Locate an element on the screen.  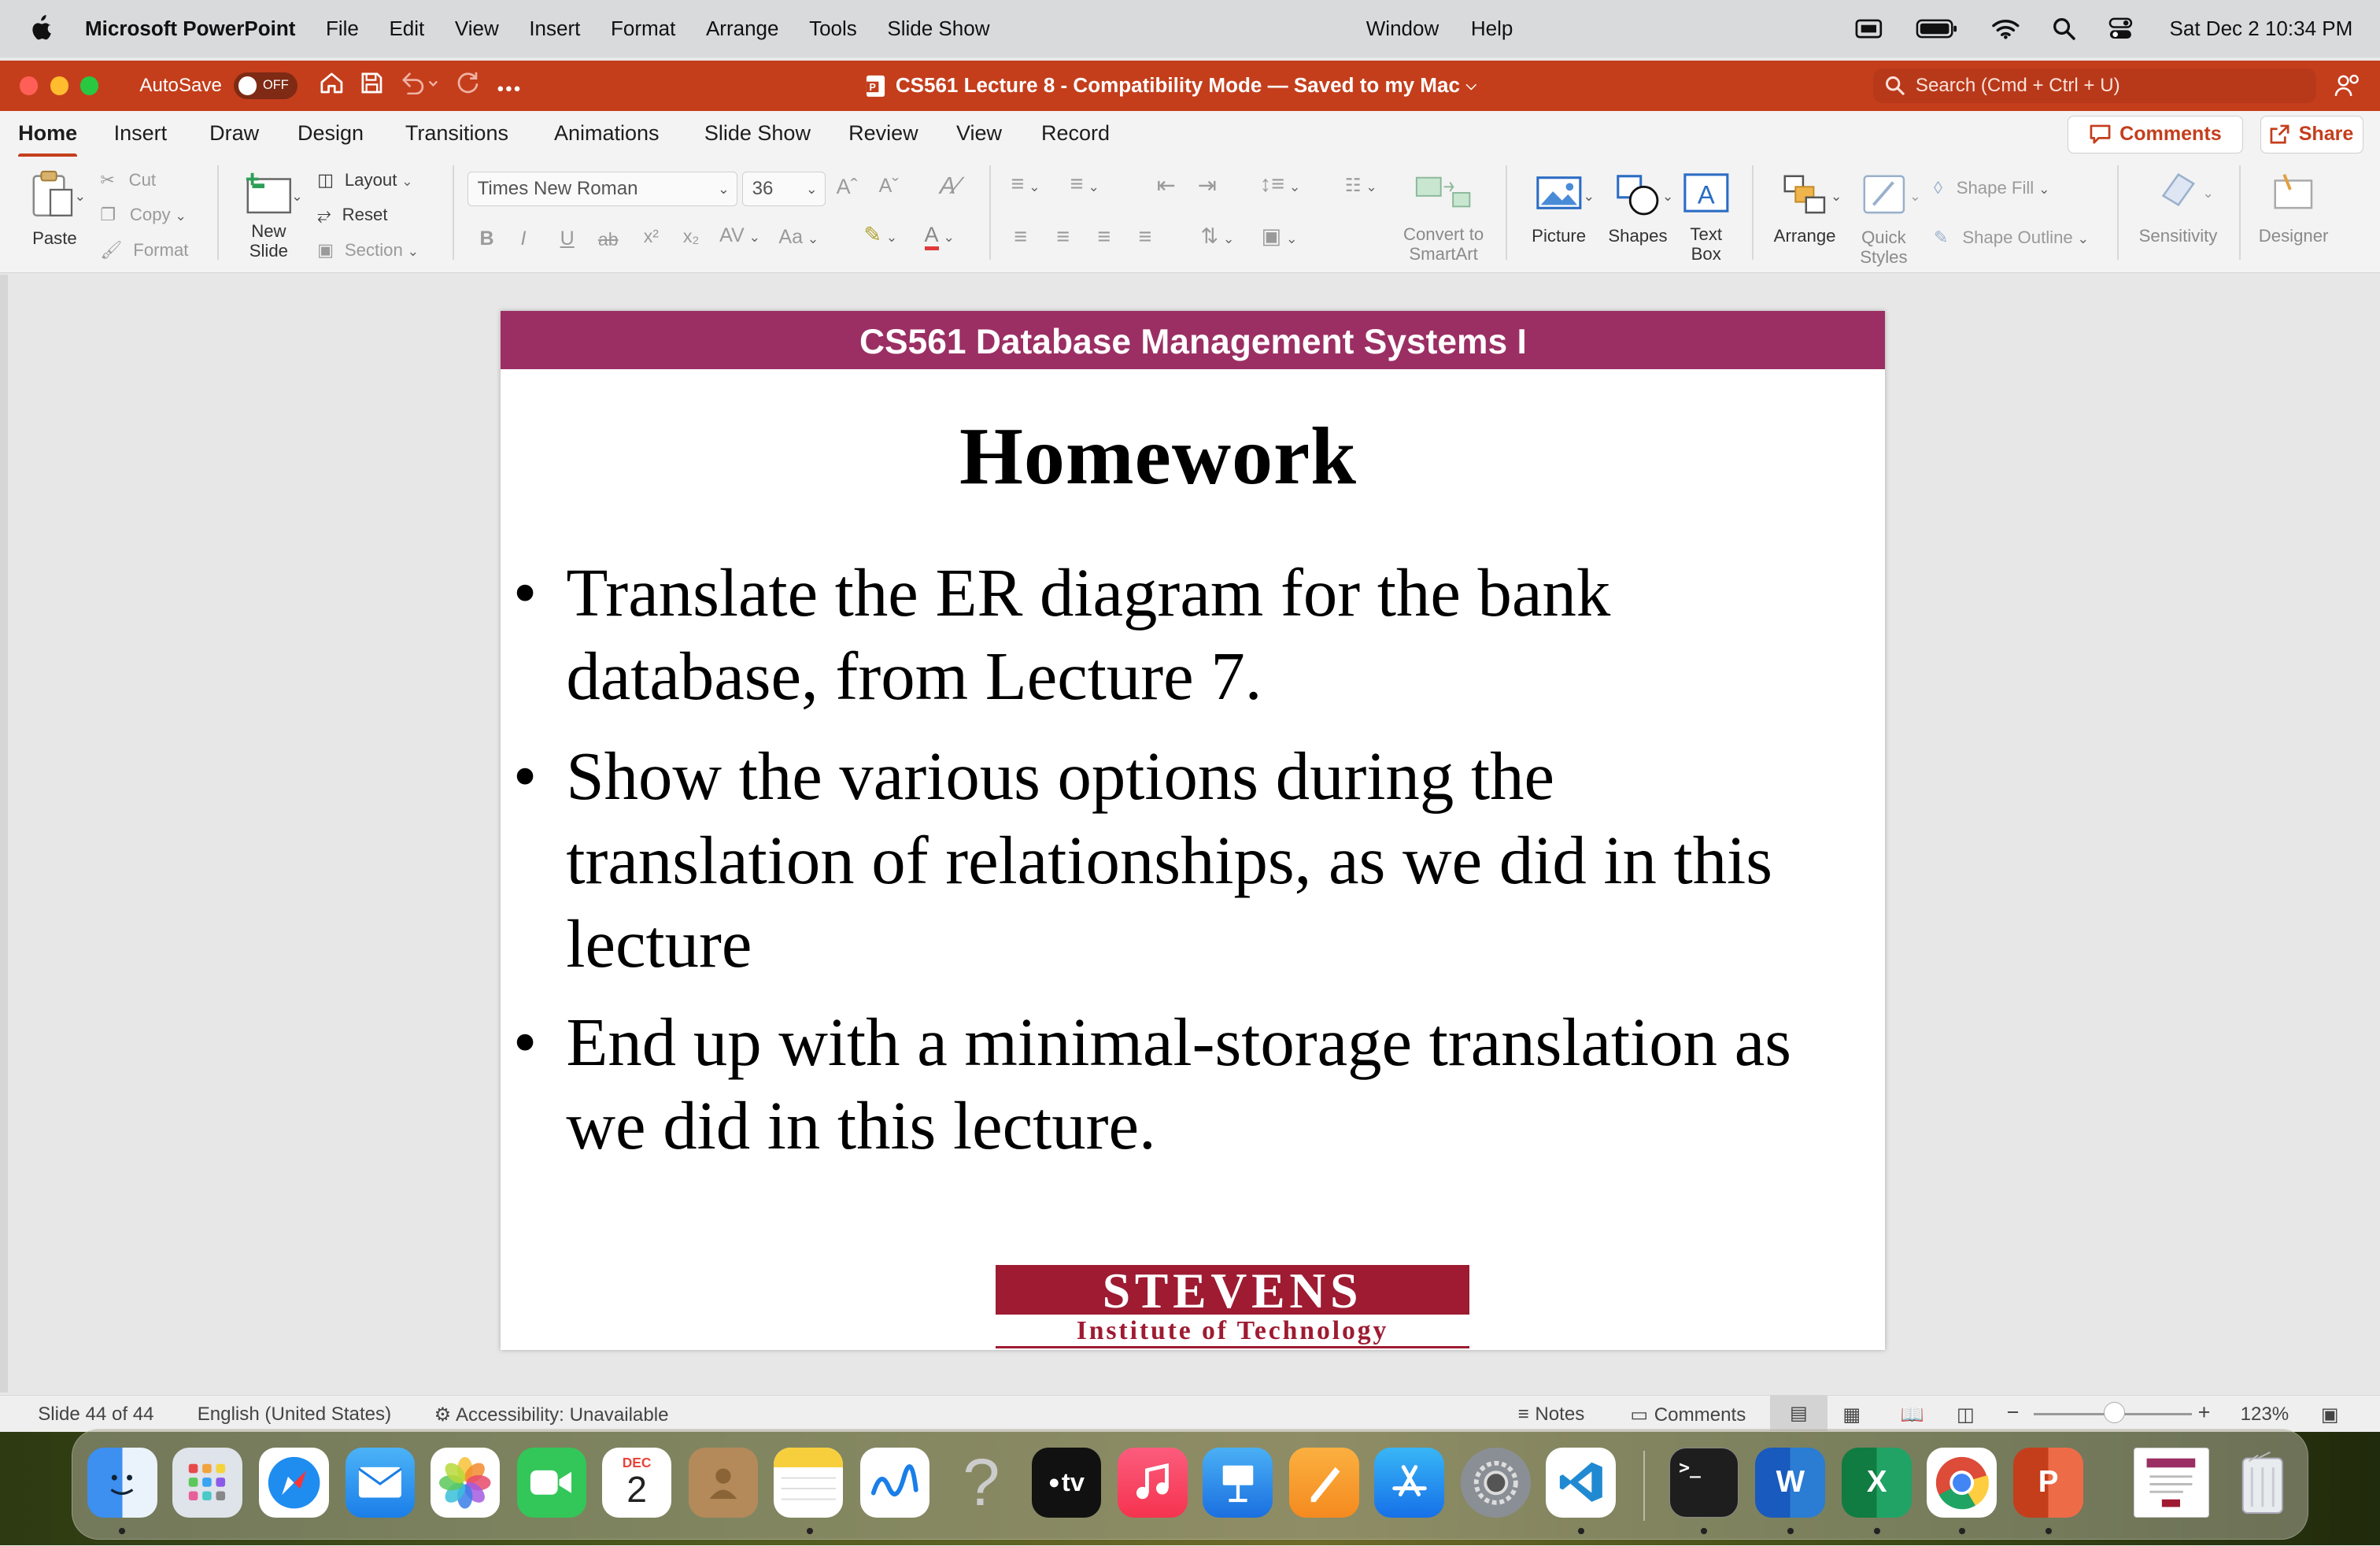
sensitivity-button: ⌄ Sensitivity is located at coordinates (2178, 207).